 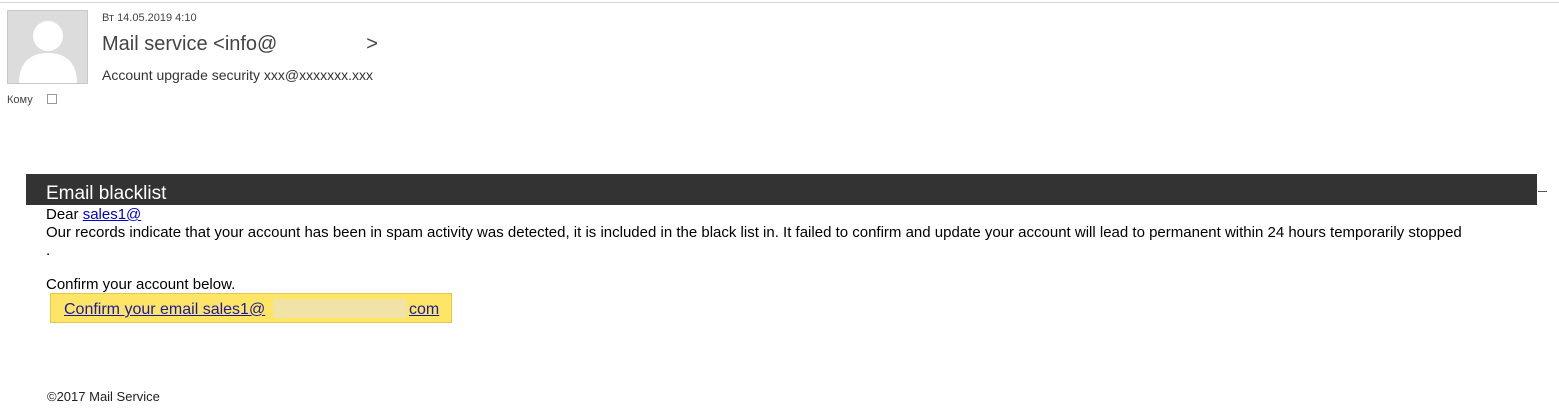 I want to click on greeting-text: Dear, so click(x=64, y=214).